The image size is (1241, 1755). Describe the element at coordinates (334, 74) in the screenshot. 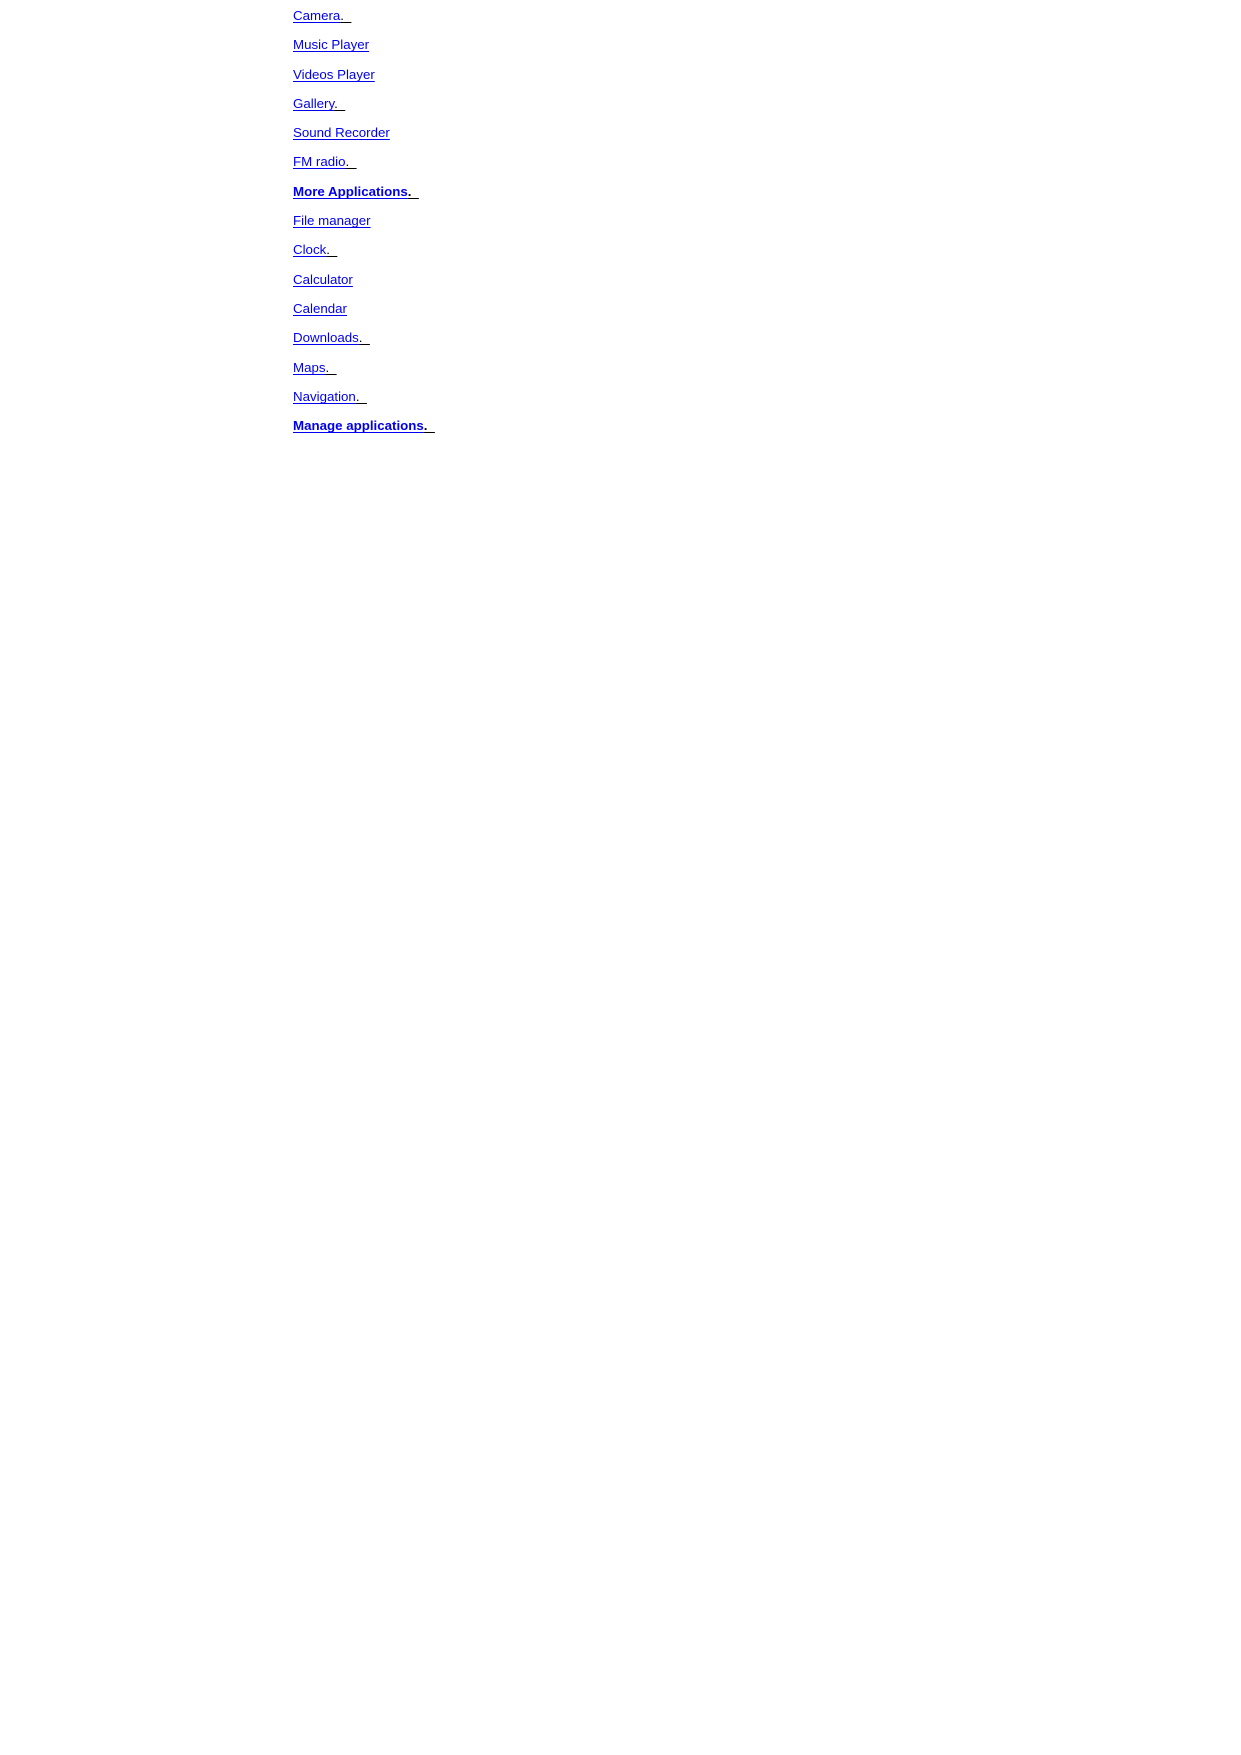

I see `app-link-videos-player: Videos Player` at that location.